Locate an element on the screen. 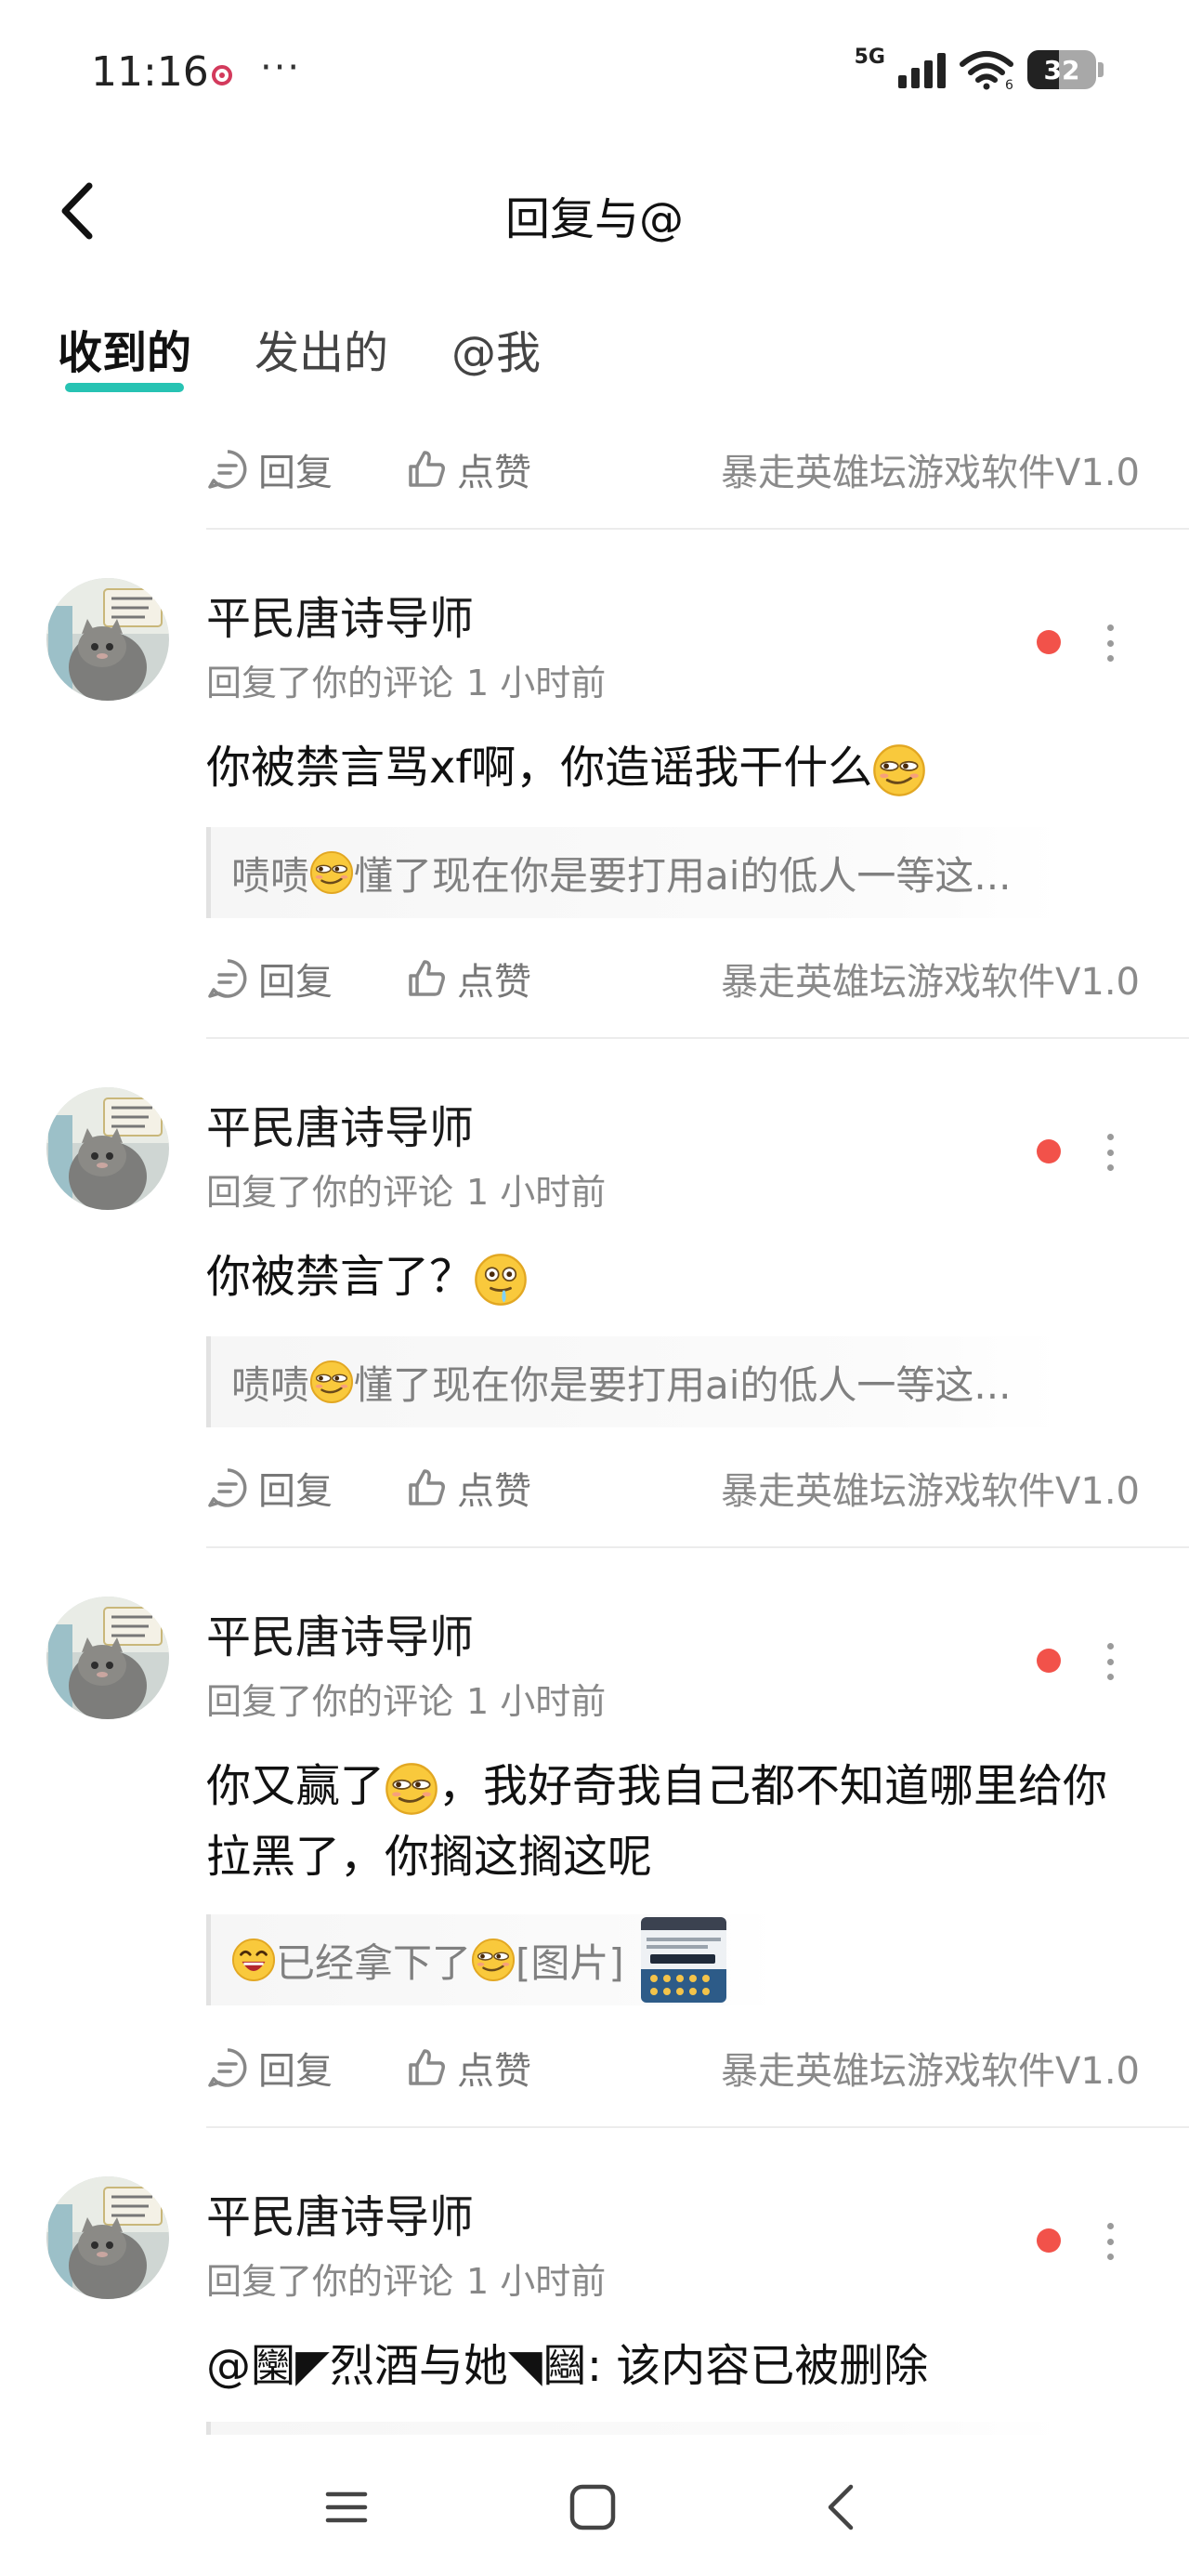 The width and height of the screenshot is (1189, 2576). system-nav-bar is located at coordinates (594, 2505).